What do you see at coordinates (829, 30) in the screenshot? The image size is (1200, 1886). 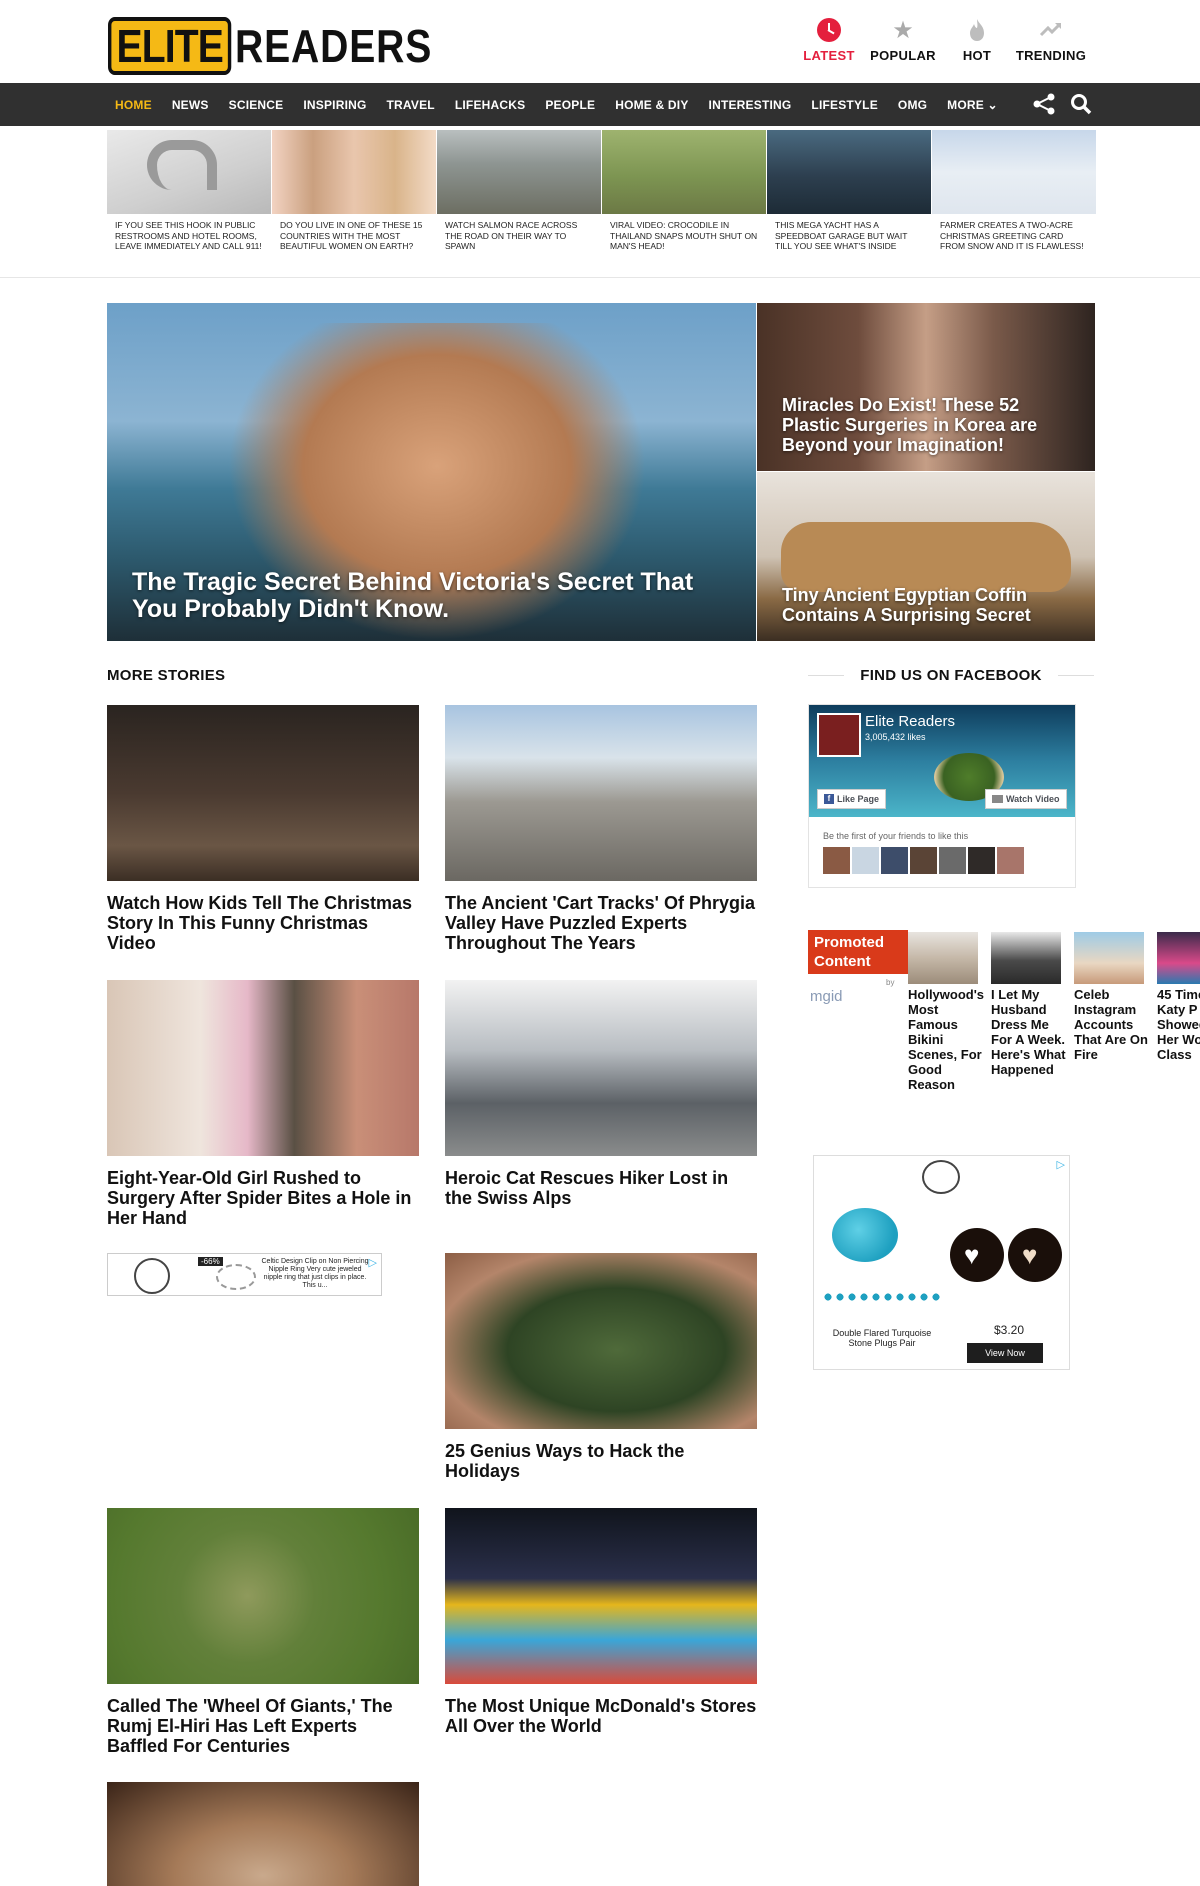 I see `clock-icon` at bounding box center [829, 30].